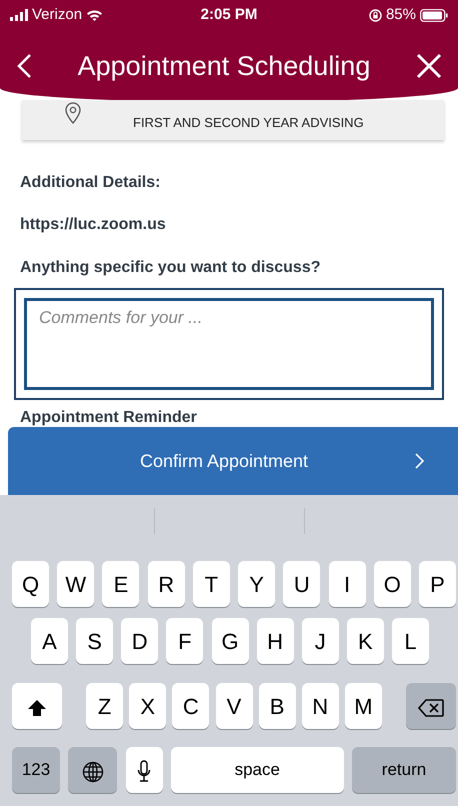  I want to click on key: W, so click(75, 584).